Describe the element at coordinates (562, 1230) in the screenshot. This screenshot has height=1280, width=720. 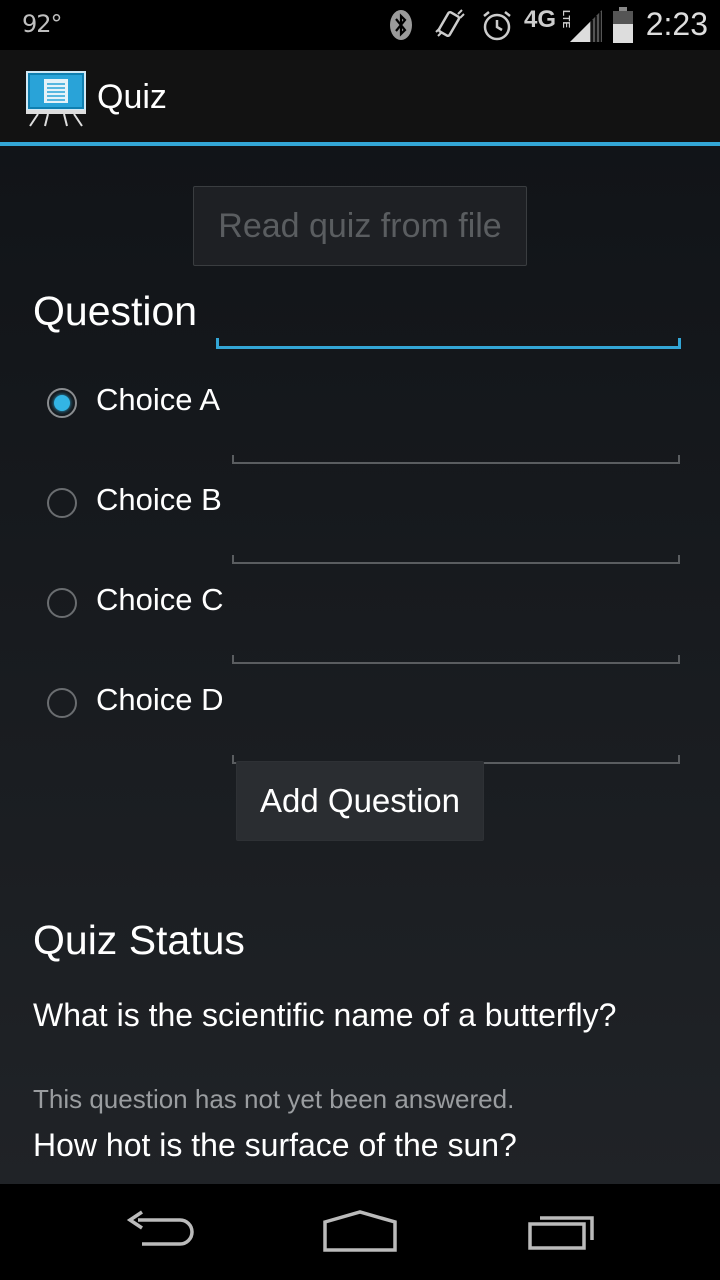
I see `recents-icon` at that location.